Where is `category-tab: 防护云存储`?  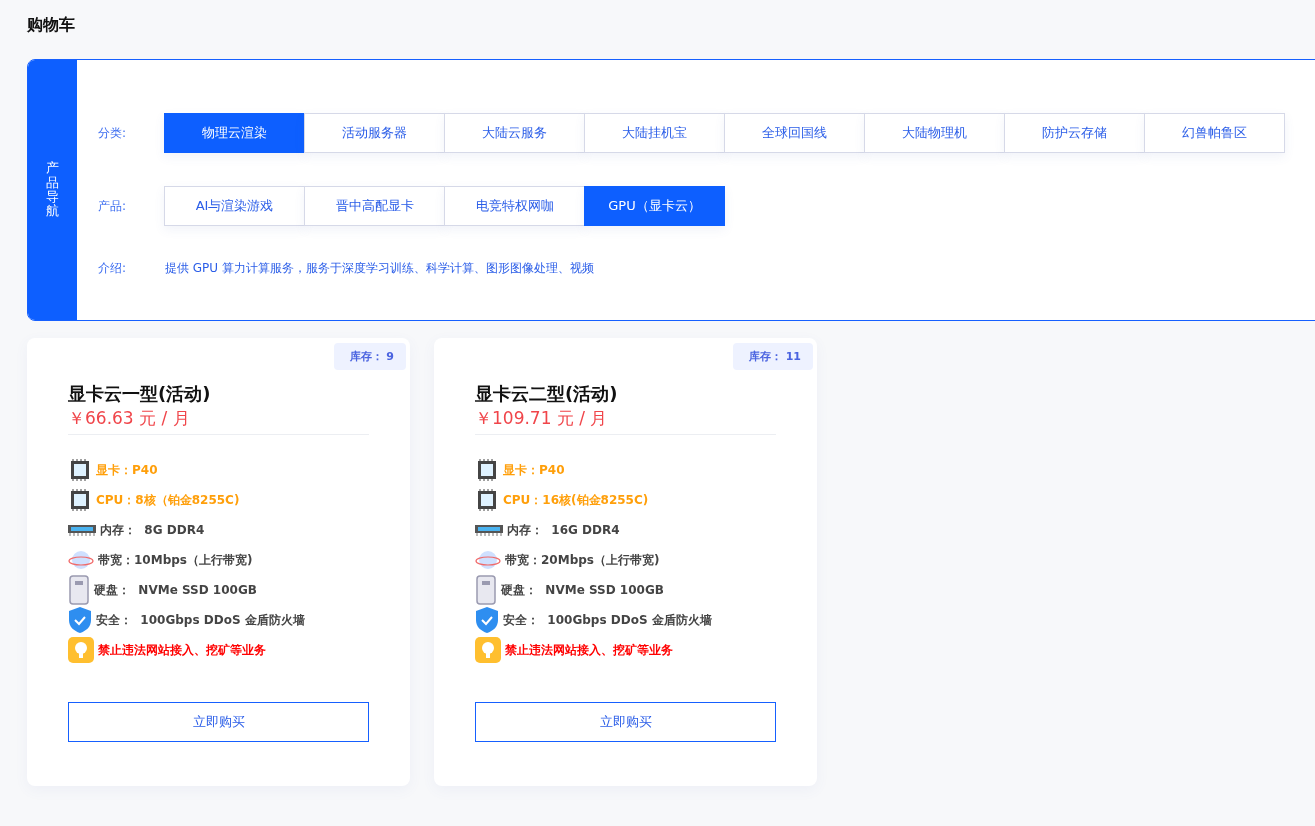 category-tab: 防护云存储 is located at coordinates (1074, 133).